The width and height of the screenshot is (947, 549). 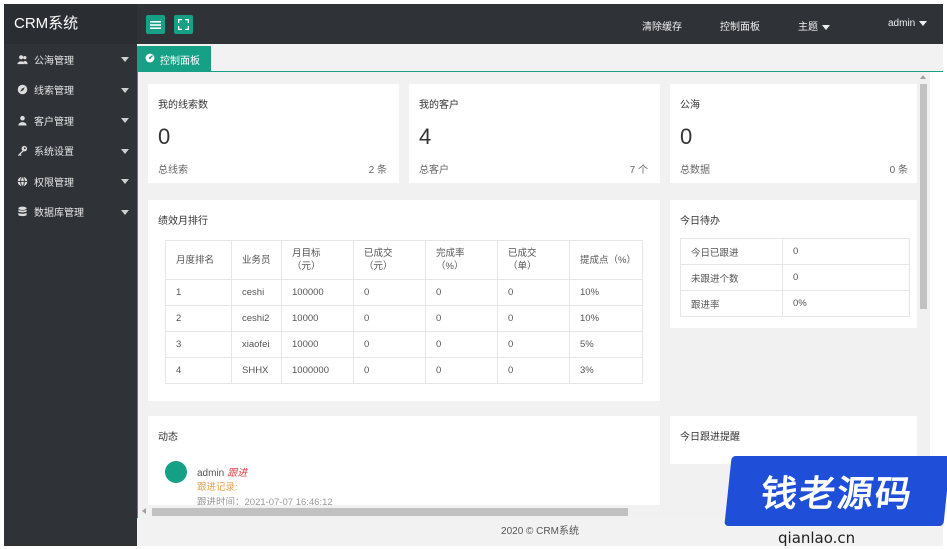 What do you see at coordinates (22, 151) in the screenshot?
I see `key-icon` at bounding box center [22, 151].